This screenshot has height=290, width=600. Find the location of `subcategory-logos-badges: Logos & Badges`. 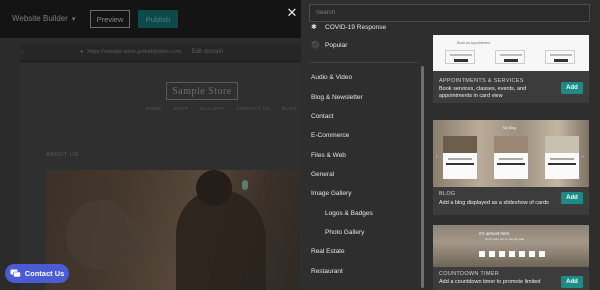

subcategory-logos-badges: Logos & Badges is located at coordinates (349, 213).